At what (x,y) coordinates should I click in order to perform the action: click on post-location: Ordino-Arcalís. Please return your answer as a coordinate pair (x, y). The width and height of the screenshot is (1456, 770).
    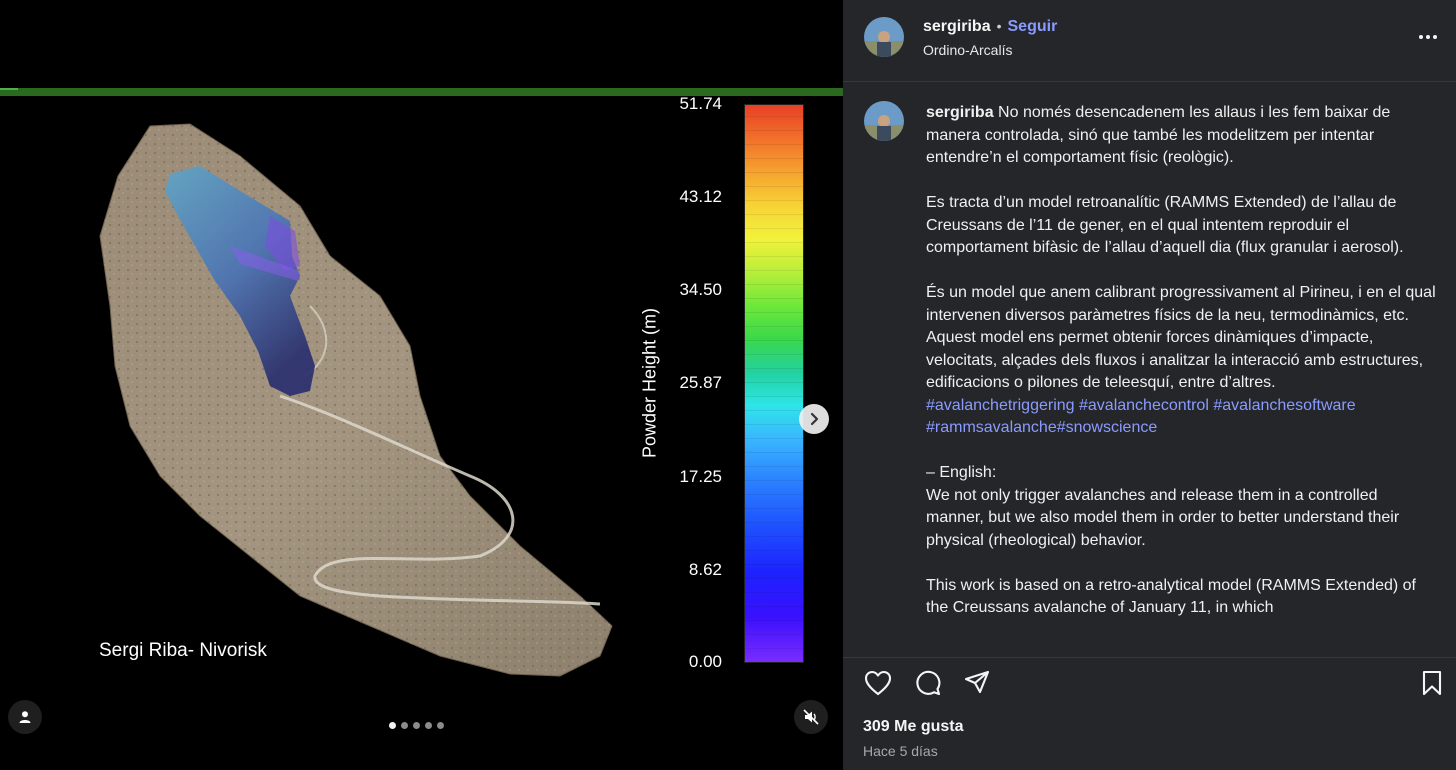
    Looking at the image, I should click on (967, 50).